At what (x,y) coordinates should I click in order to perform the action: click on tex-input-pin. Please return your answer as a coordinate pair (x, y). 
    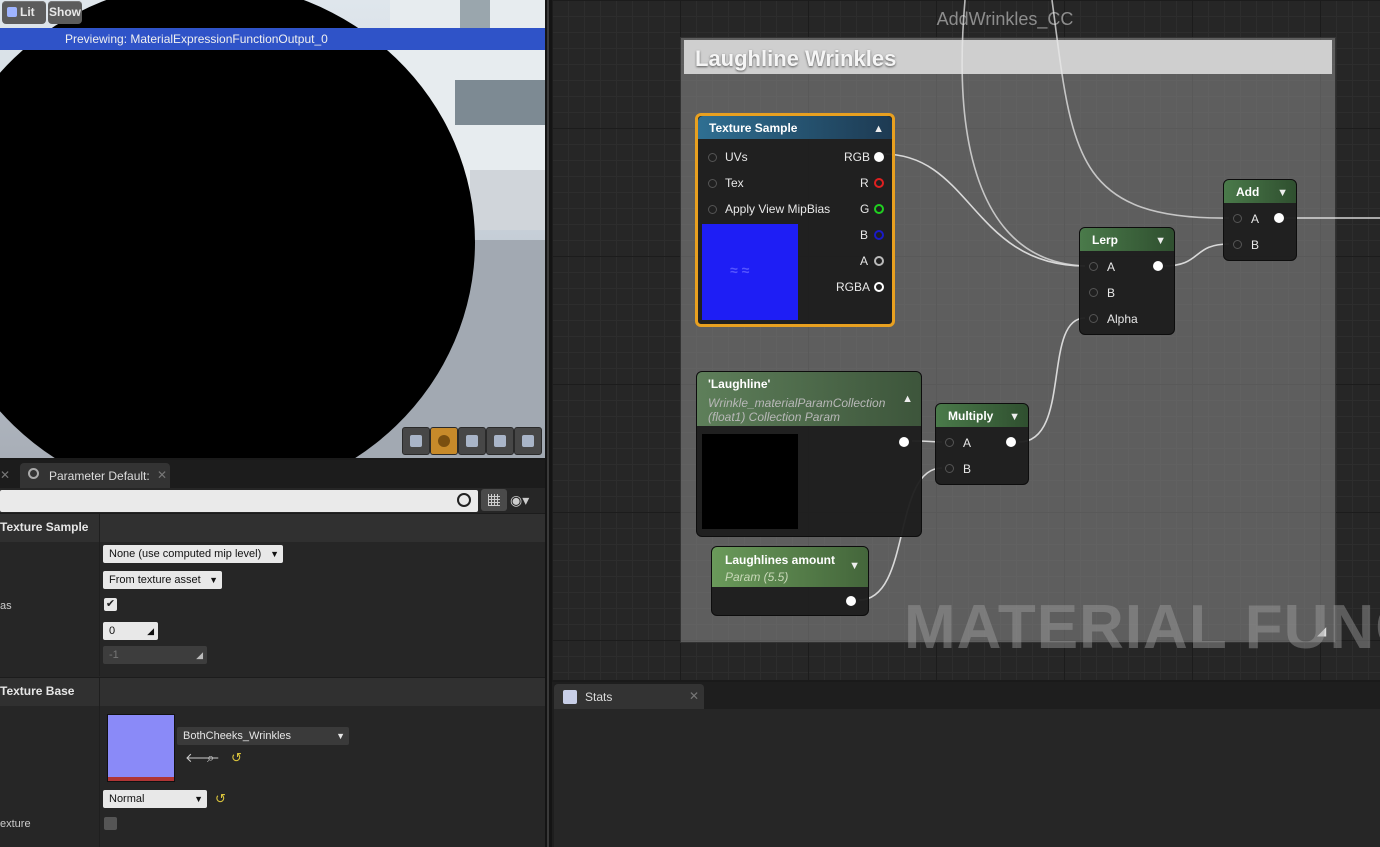
    Looking at the image, I should click on (712, 183).